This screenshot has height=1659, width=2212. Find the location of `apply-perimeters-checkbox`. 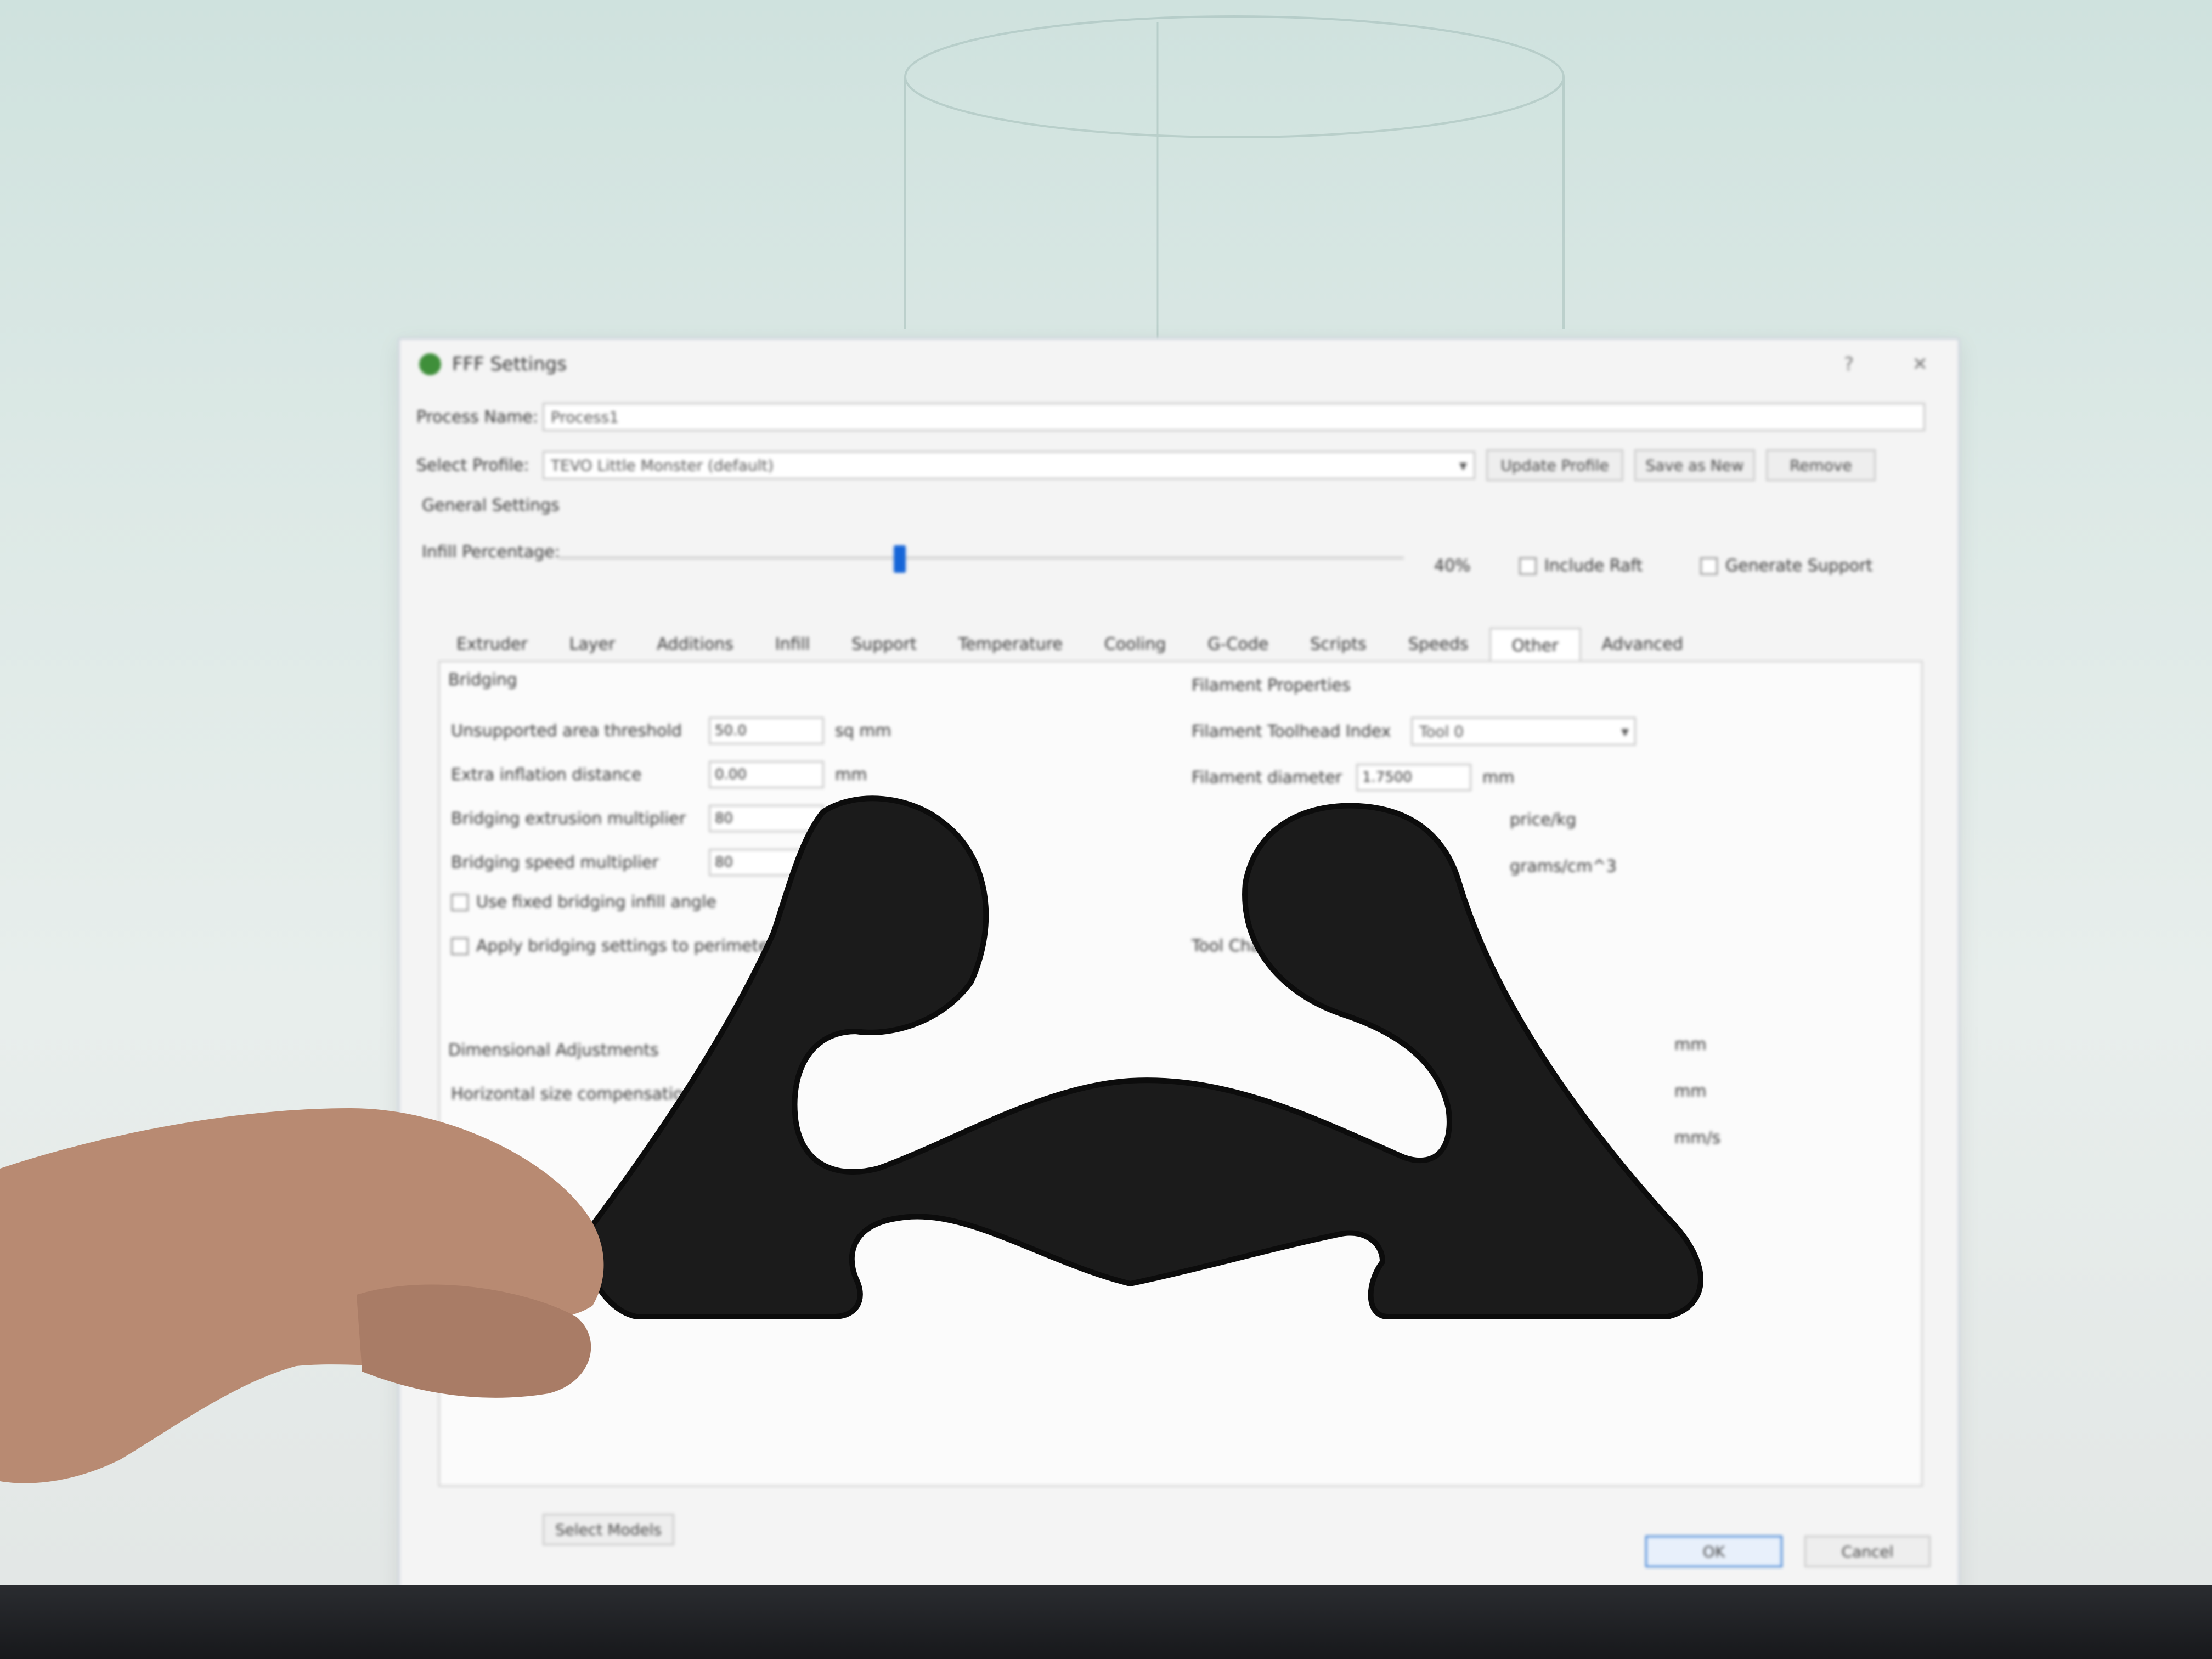

apply-perimeters-checkbox is located at coordinates (460, 946).